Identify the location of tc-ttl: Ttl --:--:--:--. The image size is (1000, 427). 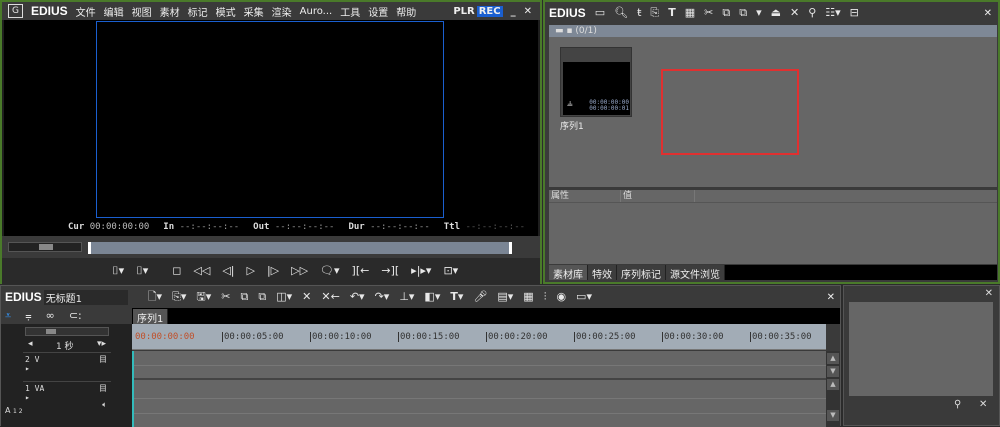
(484, 227).